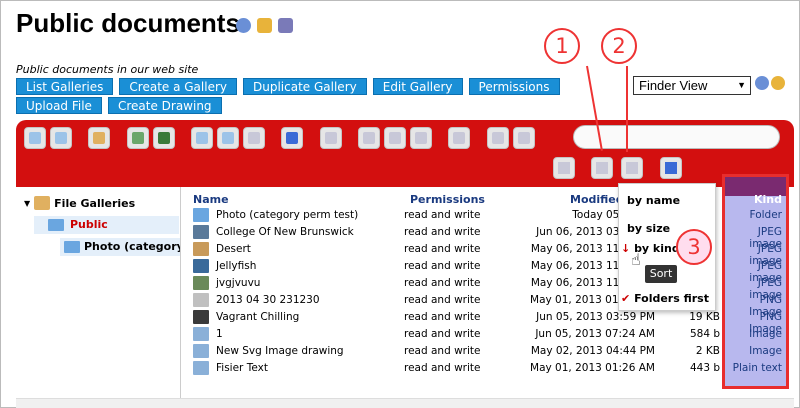 This screenshot has width=800, height=408. I want to click on icons-view-button, so click(564, 168).